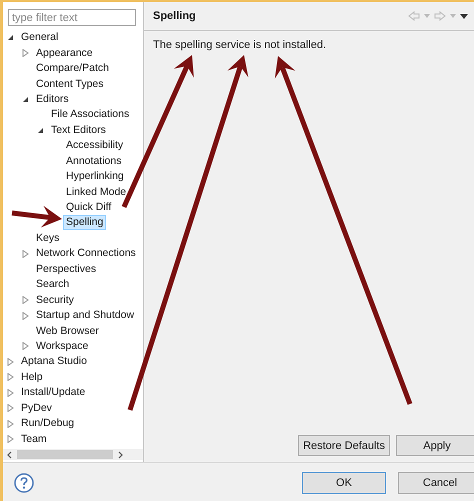 The width and height of the screenshot is (474, 501). What do you see at coordinates (36, 408) in the screenshot?
I see `tree-item: PyDev` at bounding box center [36, 408].